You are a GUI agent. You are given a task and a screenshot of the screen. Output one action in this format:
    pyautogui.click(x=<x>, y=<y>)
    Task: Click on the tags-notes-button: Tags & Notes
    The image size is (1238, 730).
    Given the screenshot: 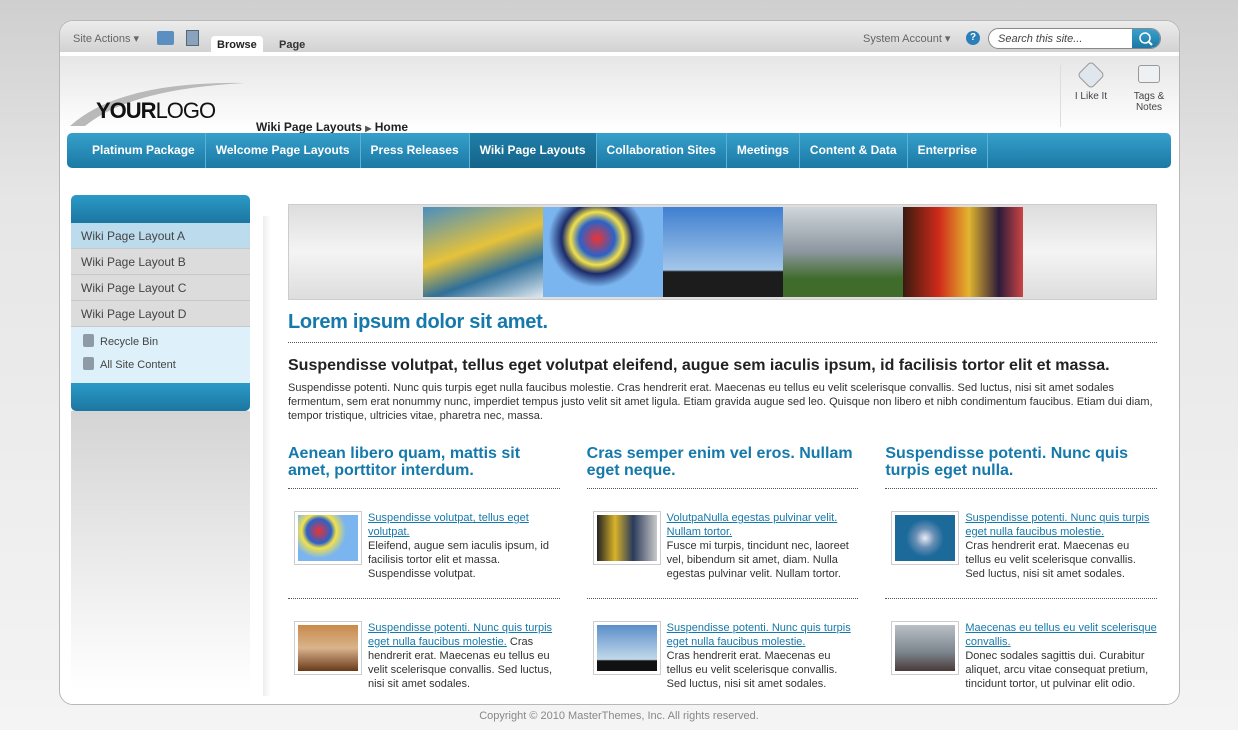 What is the action you would take?
    pyautogui.click(x=1149, y=89)
    